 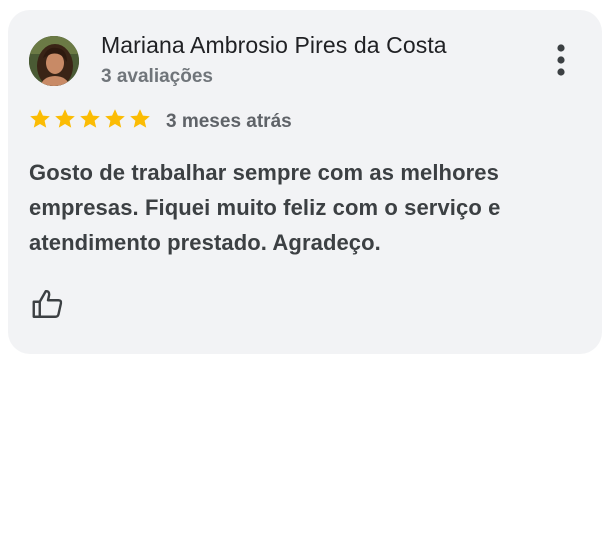 I want to click on star-rating, so click(x=90, y=119).